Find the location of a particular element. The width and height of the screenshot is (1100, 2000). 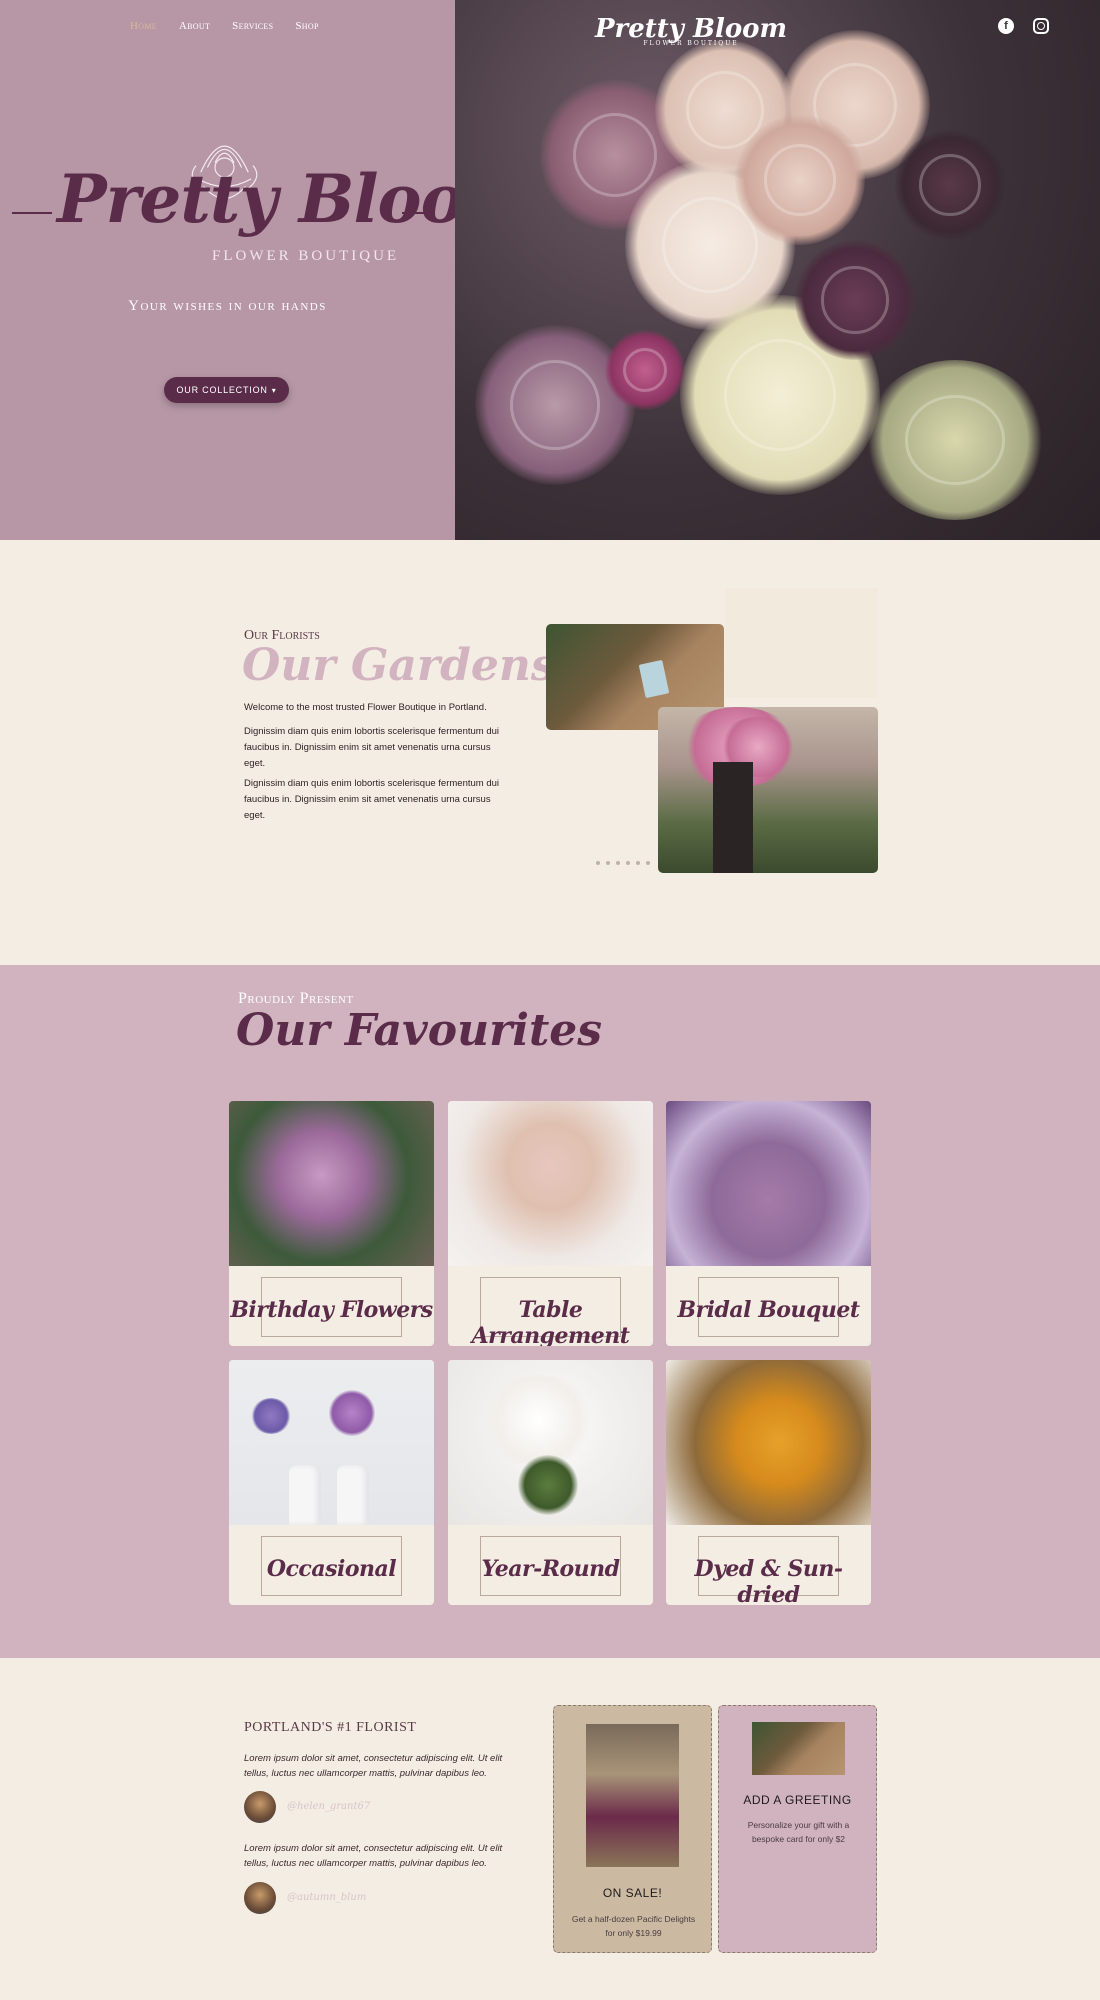

category-label: Table Arrangement is located at coordinates (550, 1321).